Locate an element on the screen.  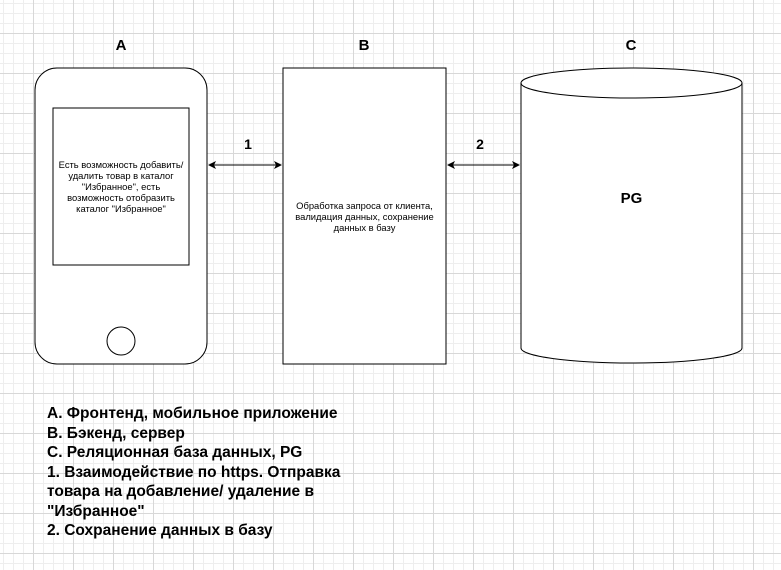
legend-item-a: A. Фронтенд, мобильное приложение is located at coordinates (192, 413).